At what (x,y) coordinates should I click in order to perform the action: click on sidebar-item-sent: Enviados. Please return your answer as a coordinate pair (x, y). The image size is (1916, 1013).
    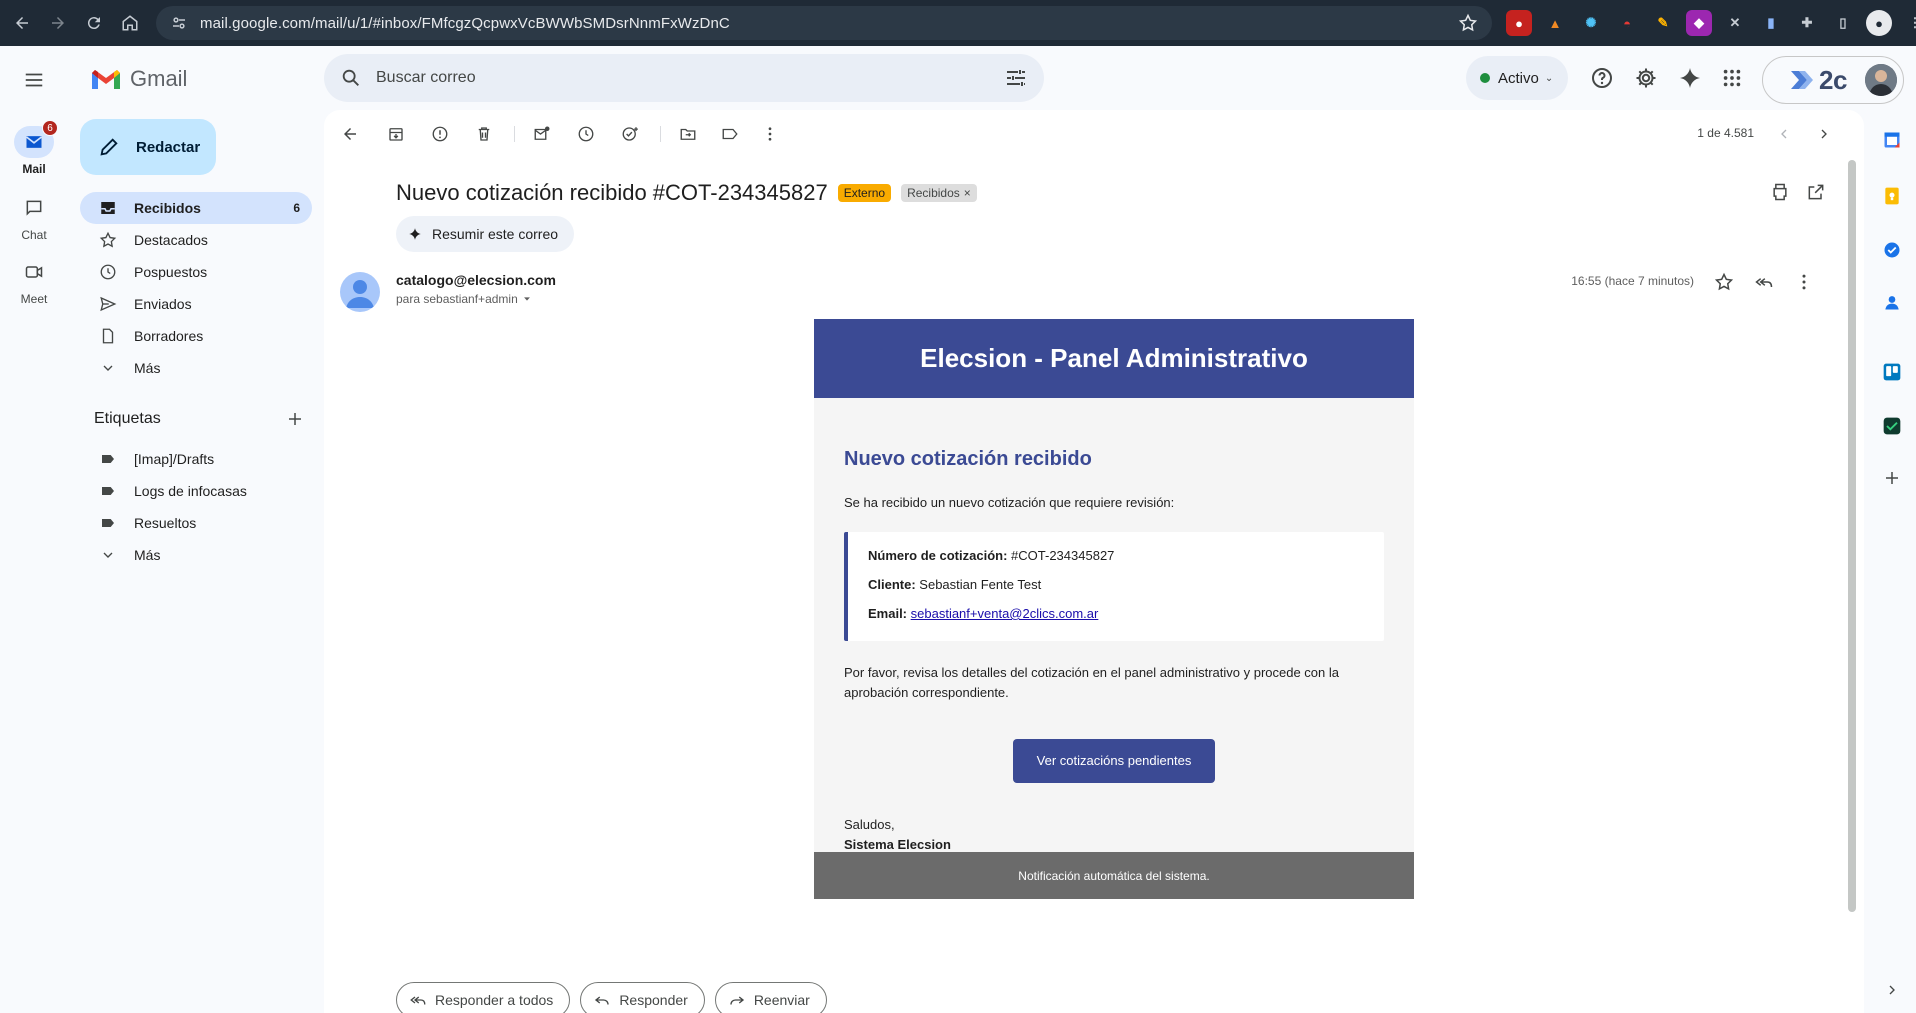
    Looking at the image, I should click on (196, 304).